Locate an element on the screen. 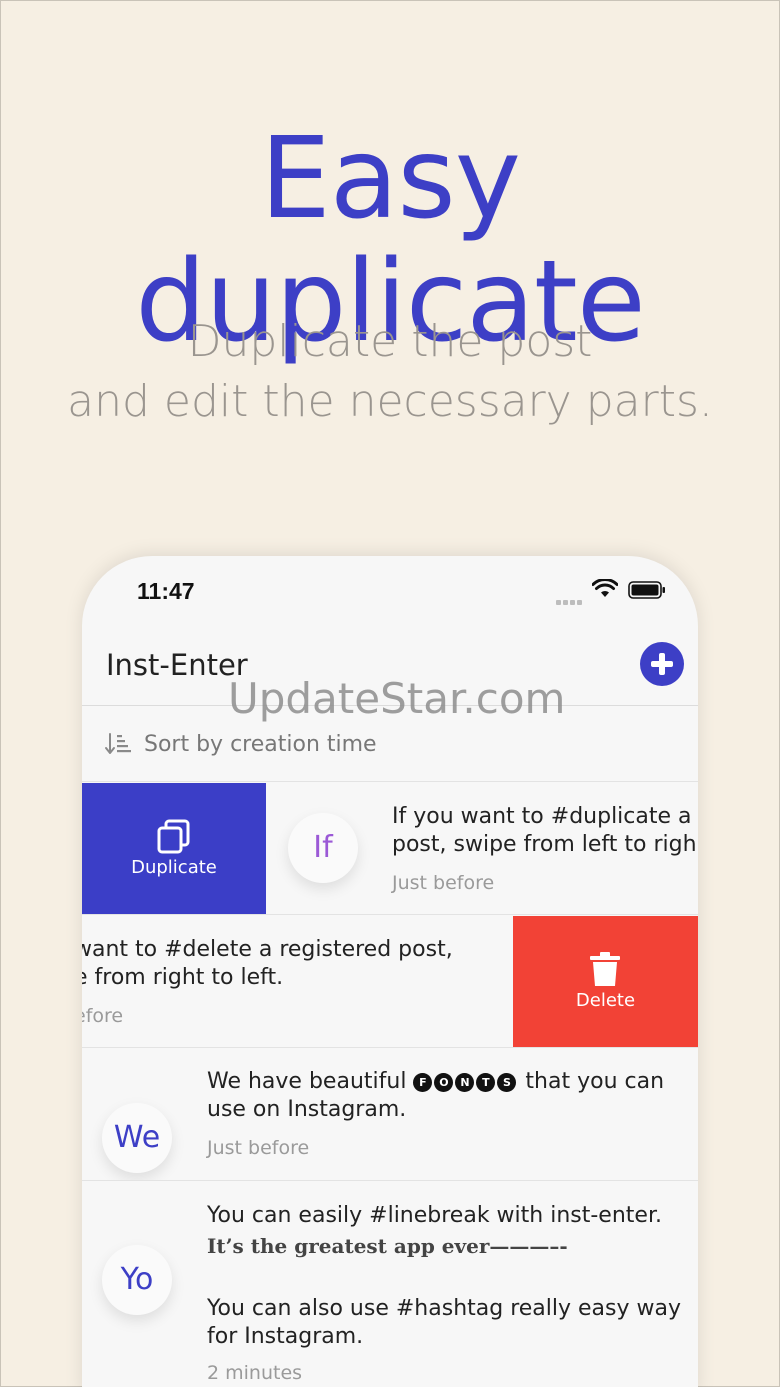 The height and width of the screenshot is (1387, 780). status-bar: 11:47 is located at coordinates (390, 591).